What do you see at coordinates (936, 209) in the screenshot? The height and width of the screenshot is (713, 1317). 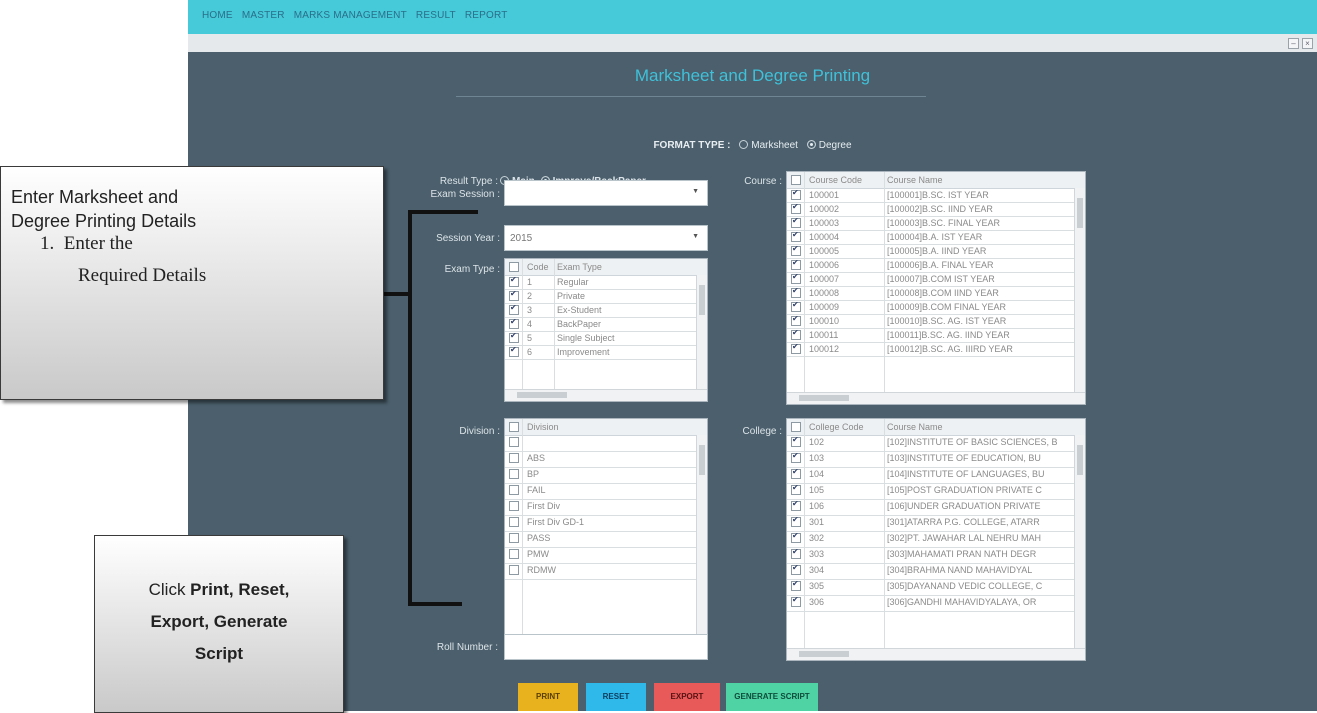 I see `table-row: 100002 [100002]B.SC. IIND YEAR` at bounding box center [936, 209].